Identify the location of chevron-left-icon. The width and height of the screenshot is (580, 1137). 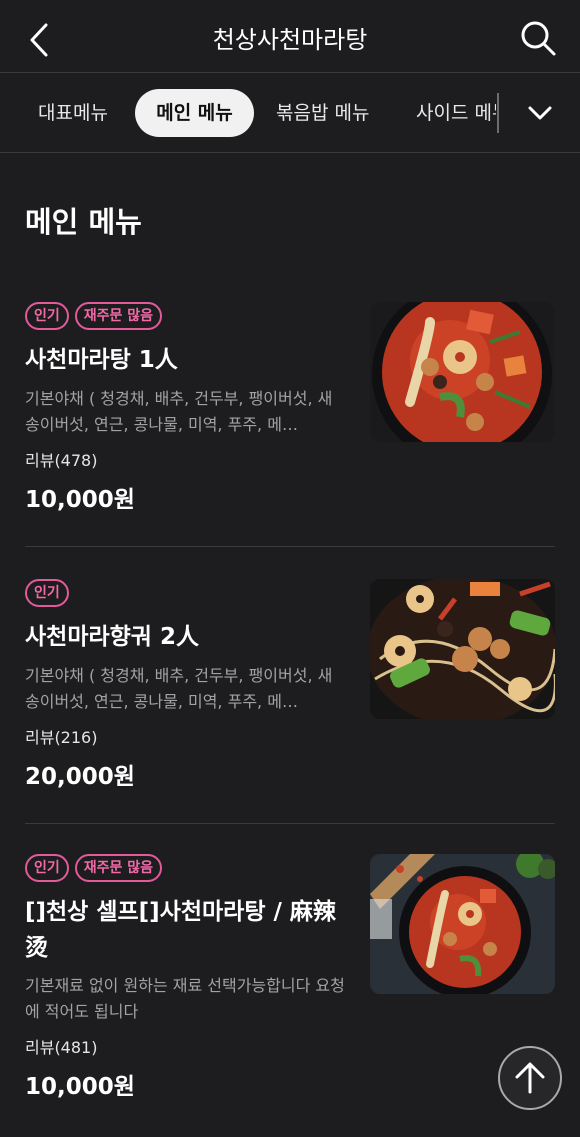
(39, 40).